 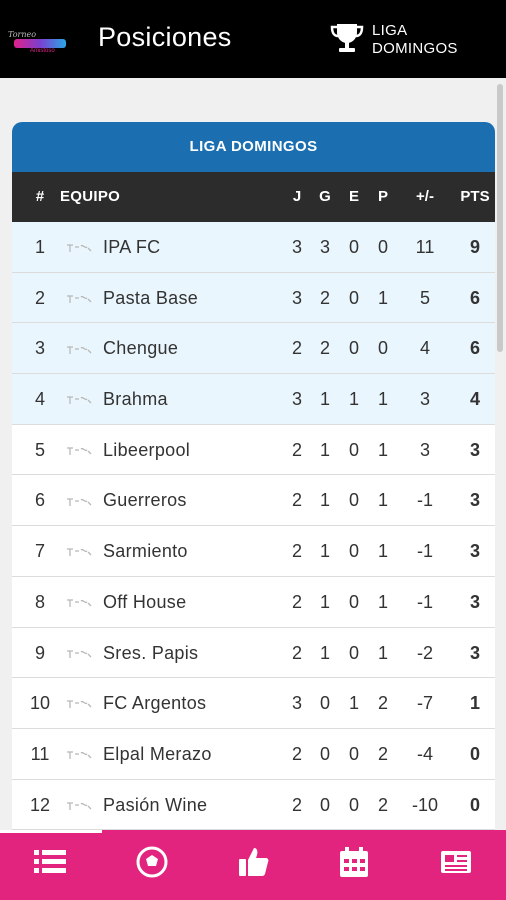 I want to click on table-row: 10 FC Argentos 3 0 1 2 -7 1, so click(x=253, y=703).